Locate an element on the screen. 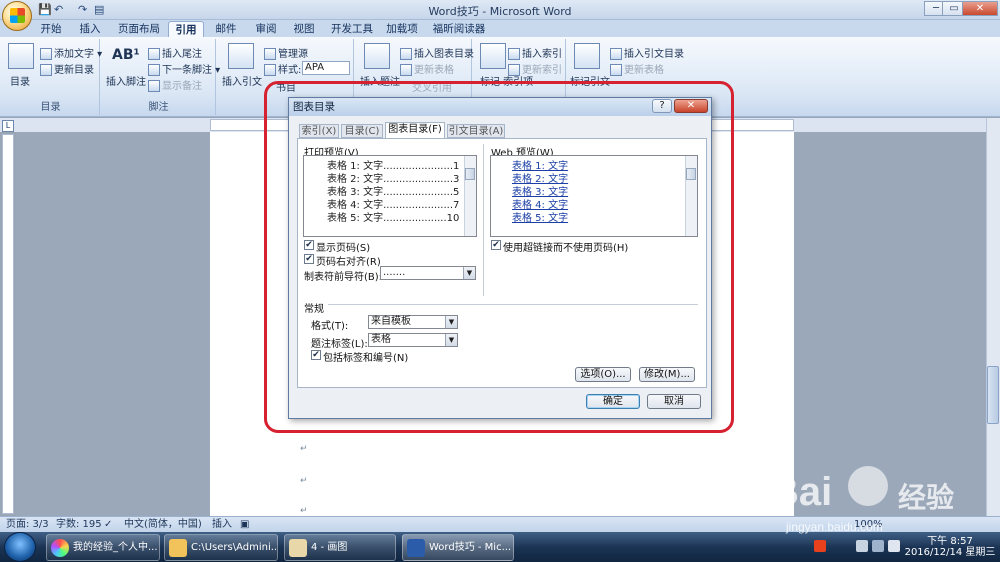 This screenshot has height=562, width=1000. next-footnote-icon is located at coordinates (154, 70).